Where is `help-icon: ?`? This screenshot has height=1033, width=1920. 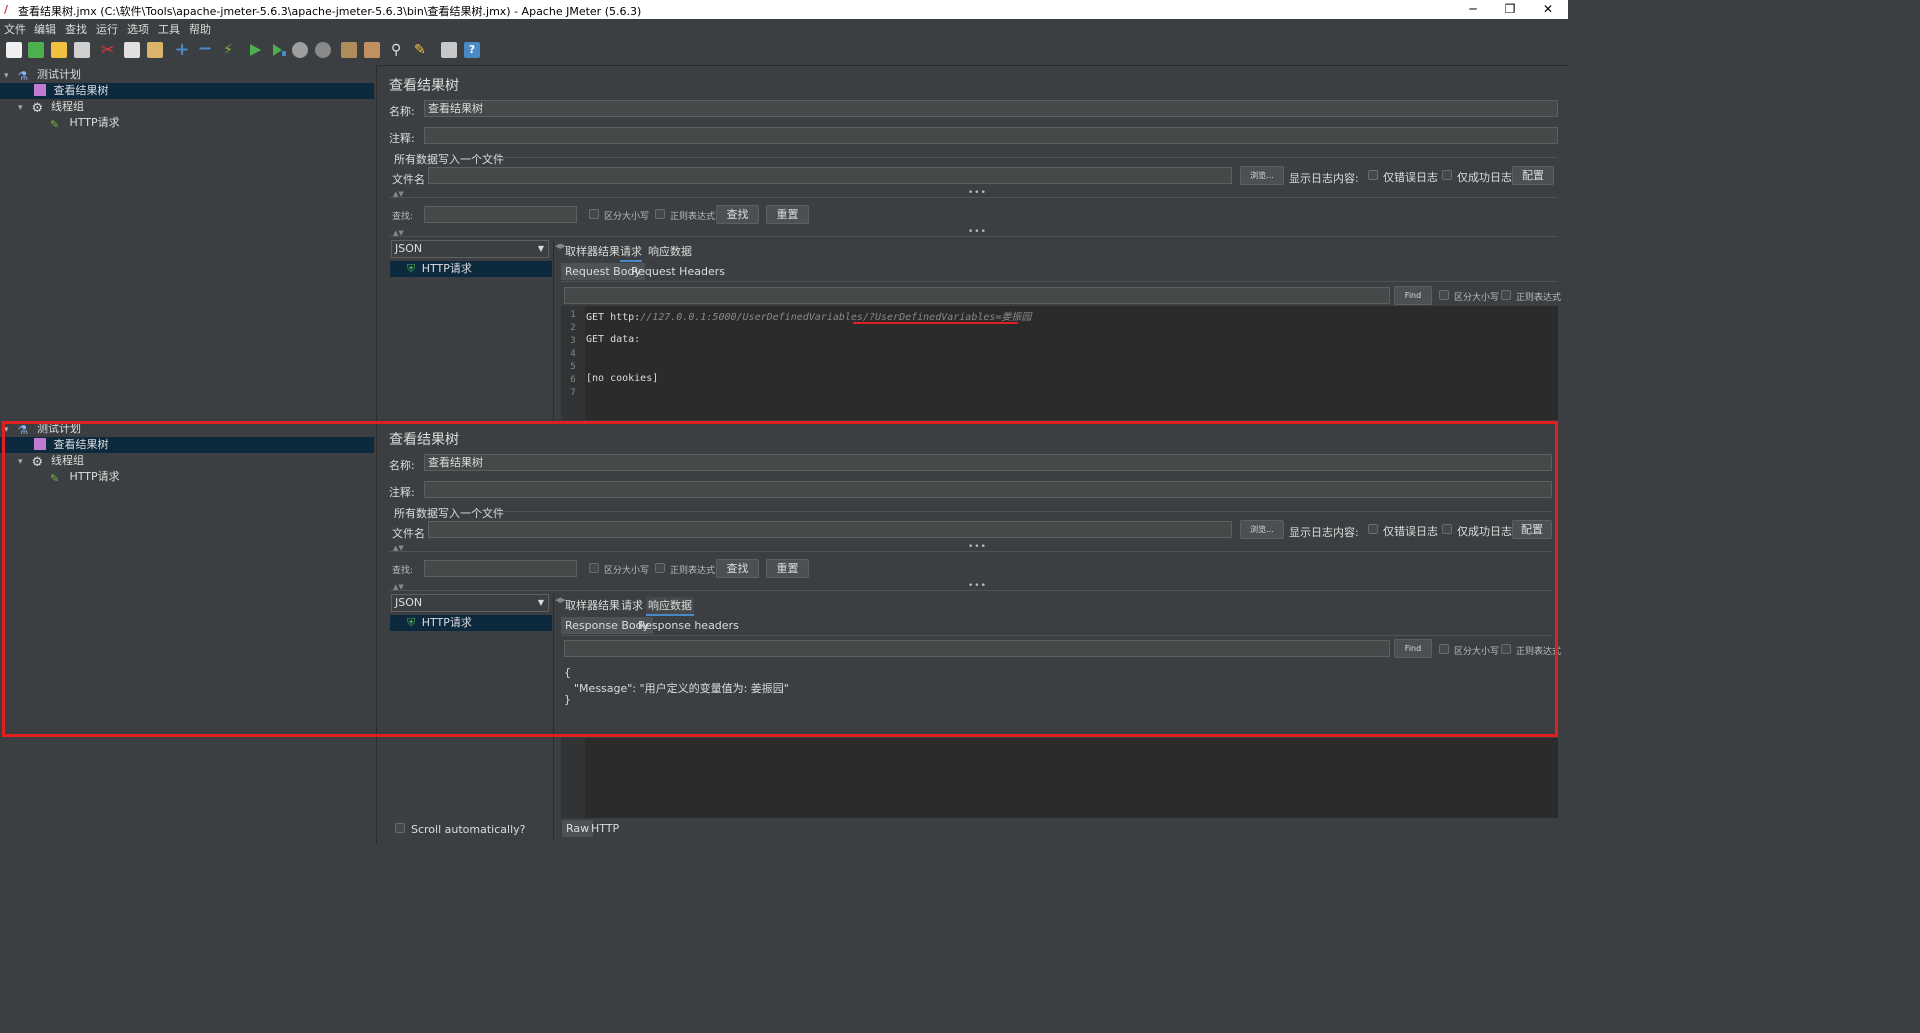 help-icon: ? is located at coordinates (472, 50).